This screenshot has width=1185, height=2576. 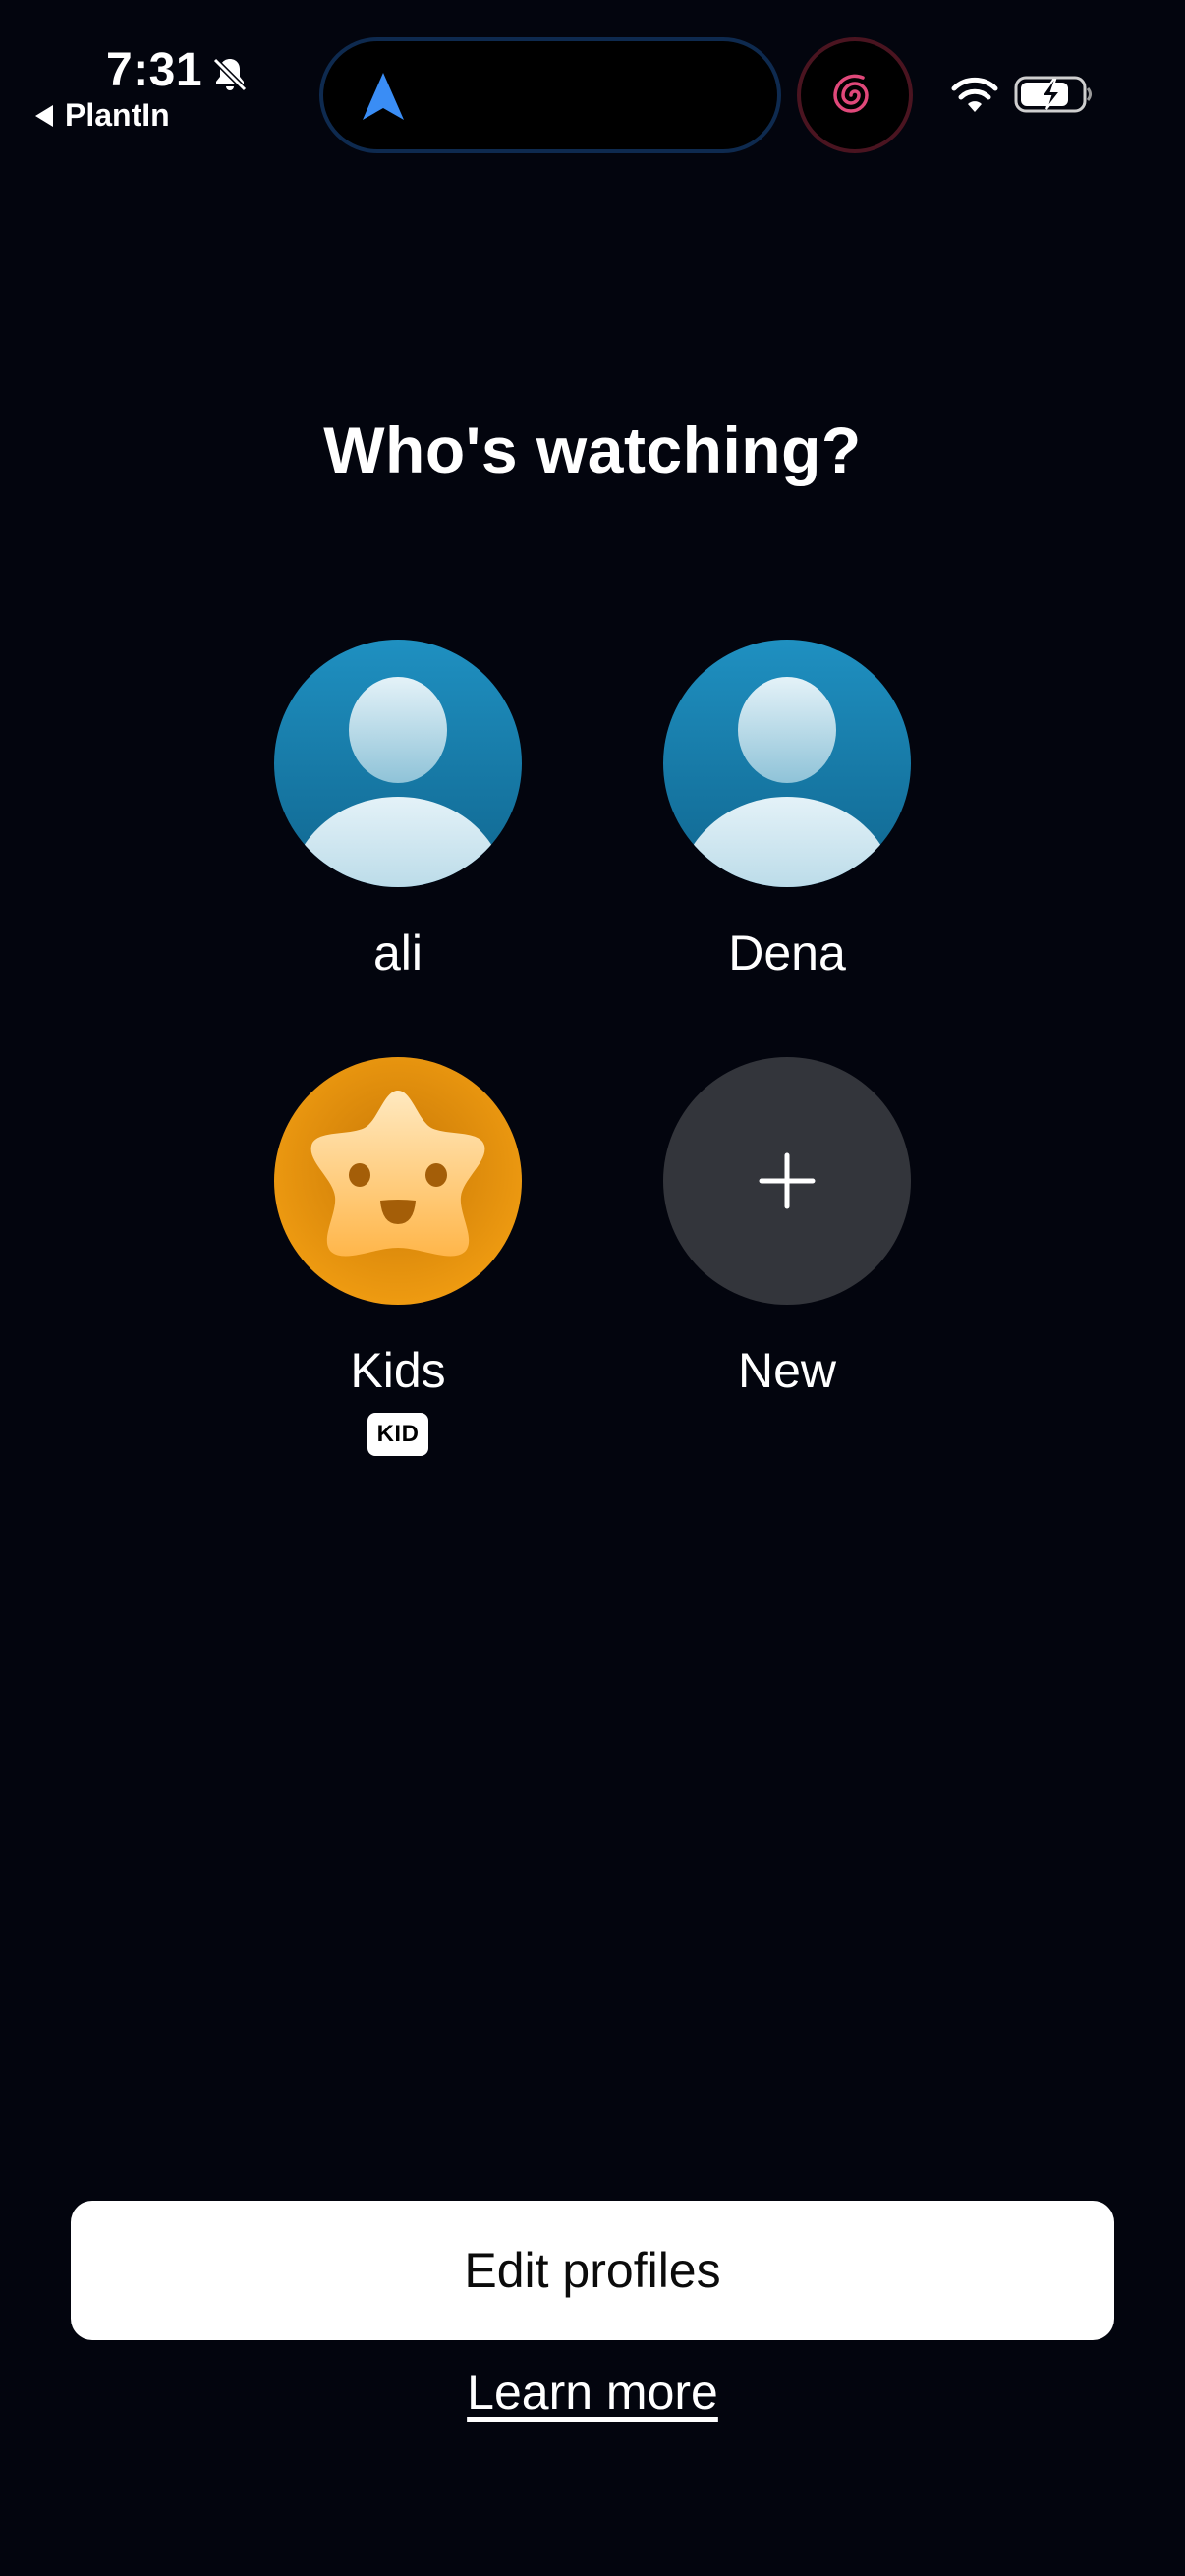 What do you see at coordinates (398, 1434) in the screenshot?
I see `kid-badge: KID` at bounding box center [398, 1434].